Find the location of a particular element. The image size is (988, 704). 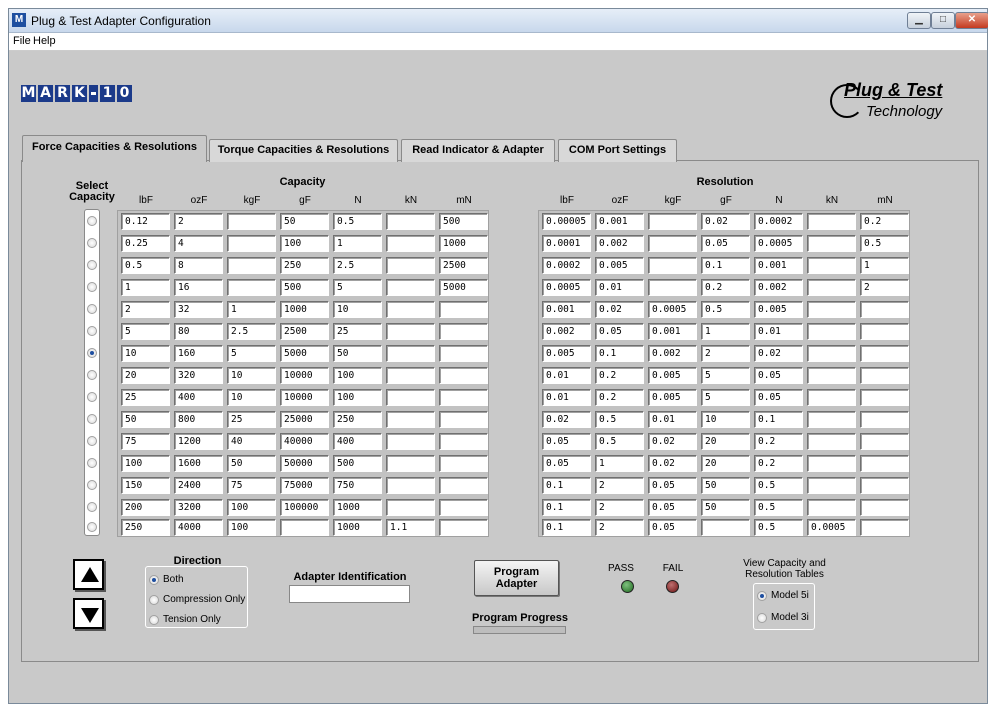

capacity-cell: 50 is located at coordinates (145, 419).